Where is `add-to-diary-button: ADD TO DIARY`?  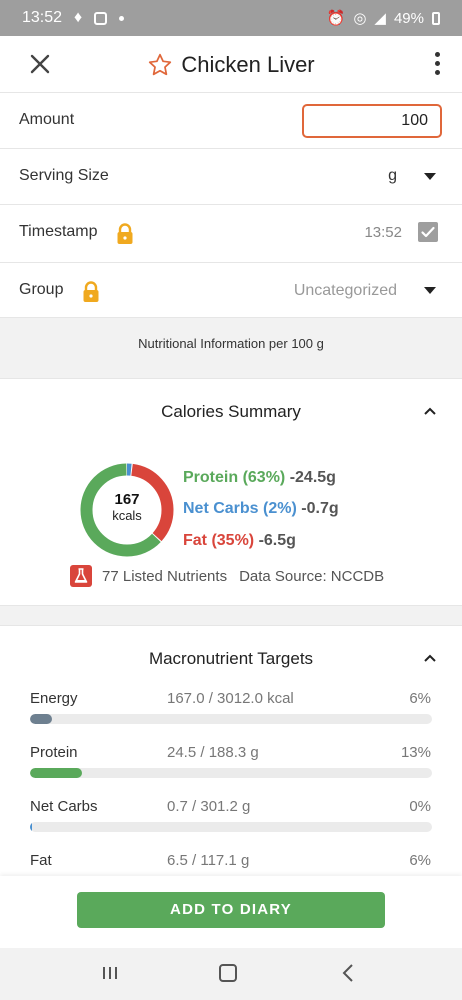
add-to-diary-button: ADD TO DIARY is located at coordinates (231, 910).